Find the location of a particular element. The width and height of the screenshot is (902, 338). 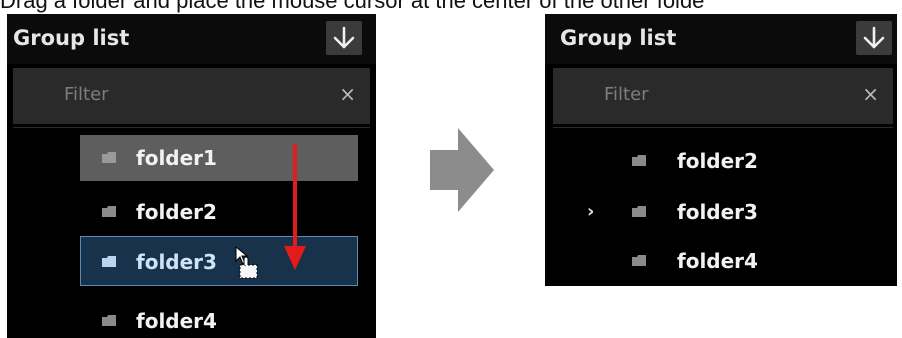

folder-label: folder1 is located at coordinates (176, 158).